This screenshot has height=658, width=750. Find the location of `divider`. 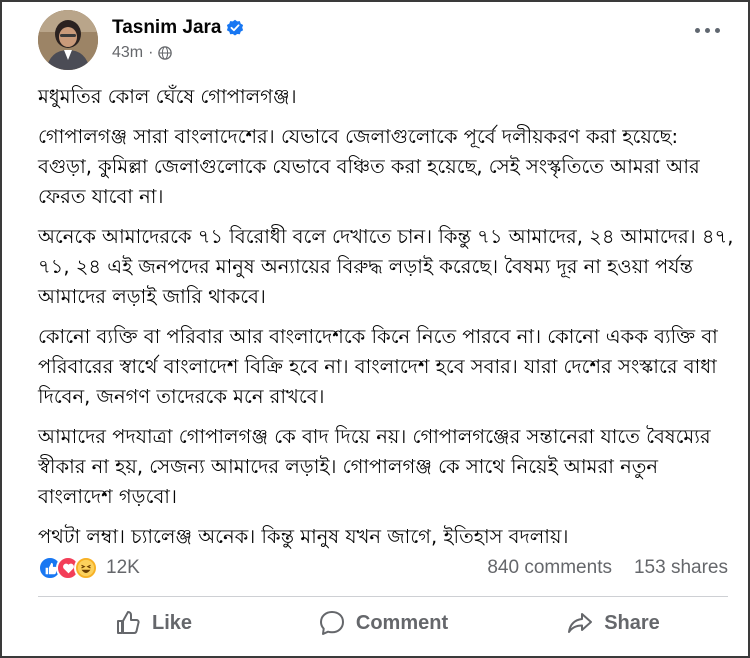

divider is located at coordinates (383, 596).